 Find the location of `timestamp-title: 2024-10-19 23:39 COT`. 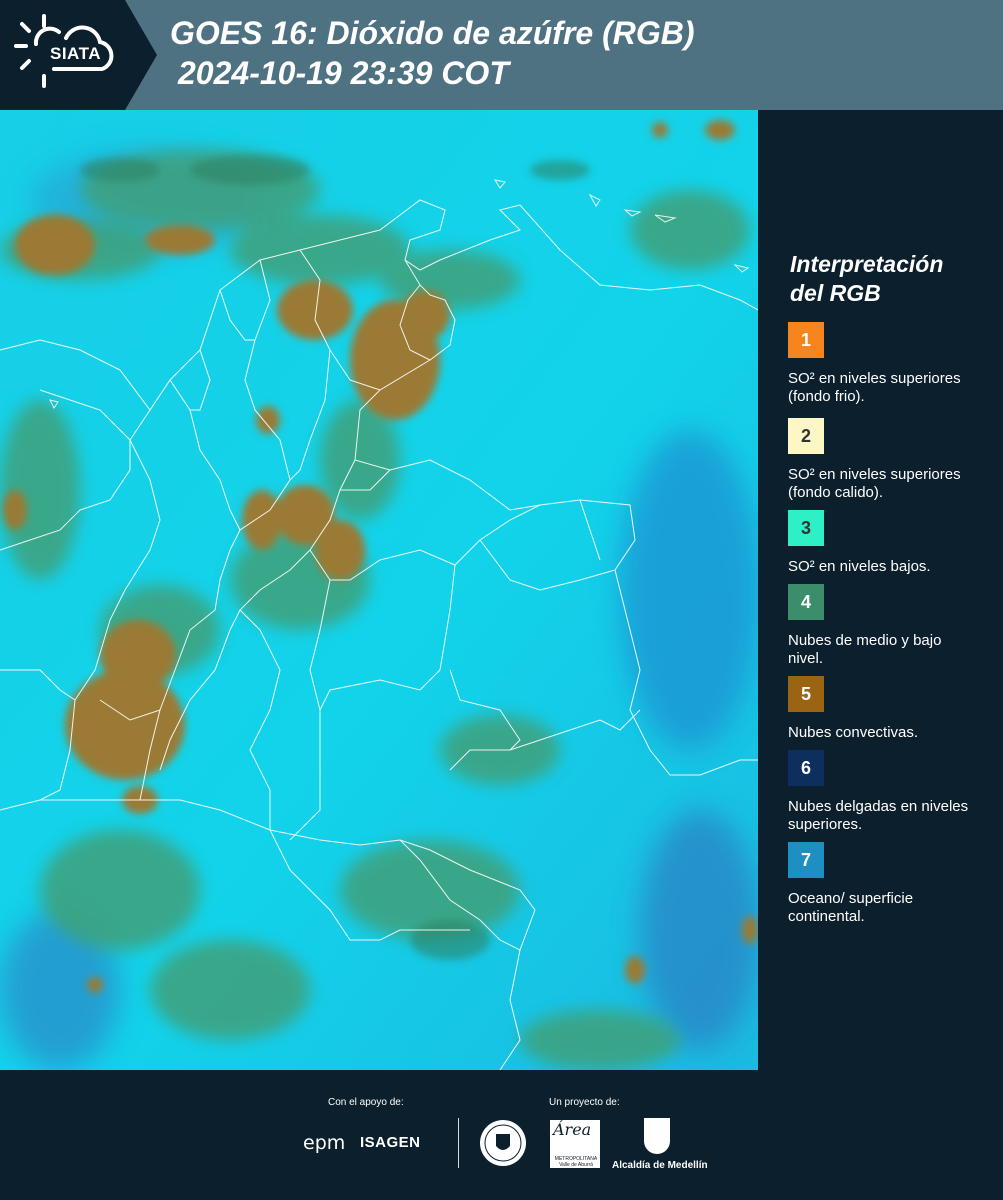

timestamp-title: 2024-10-19 23:39 COT is located at coordinates (343, 73).